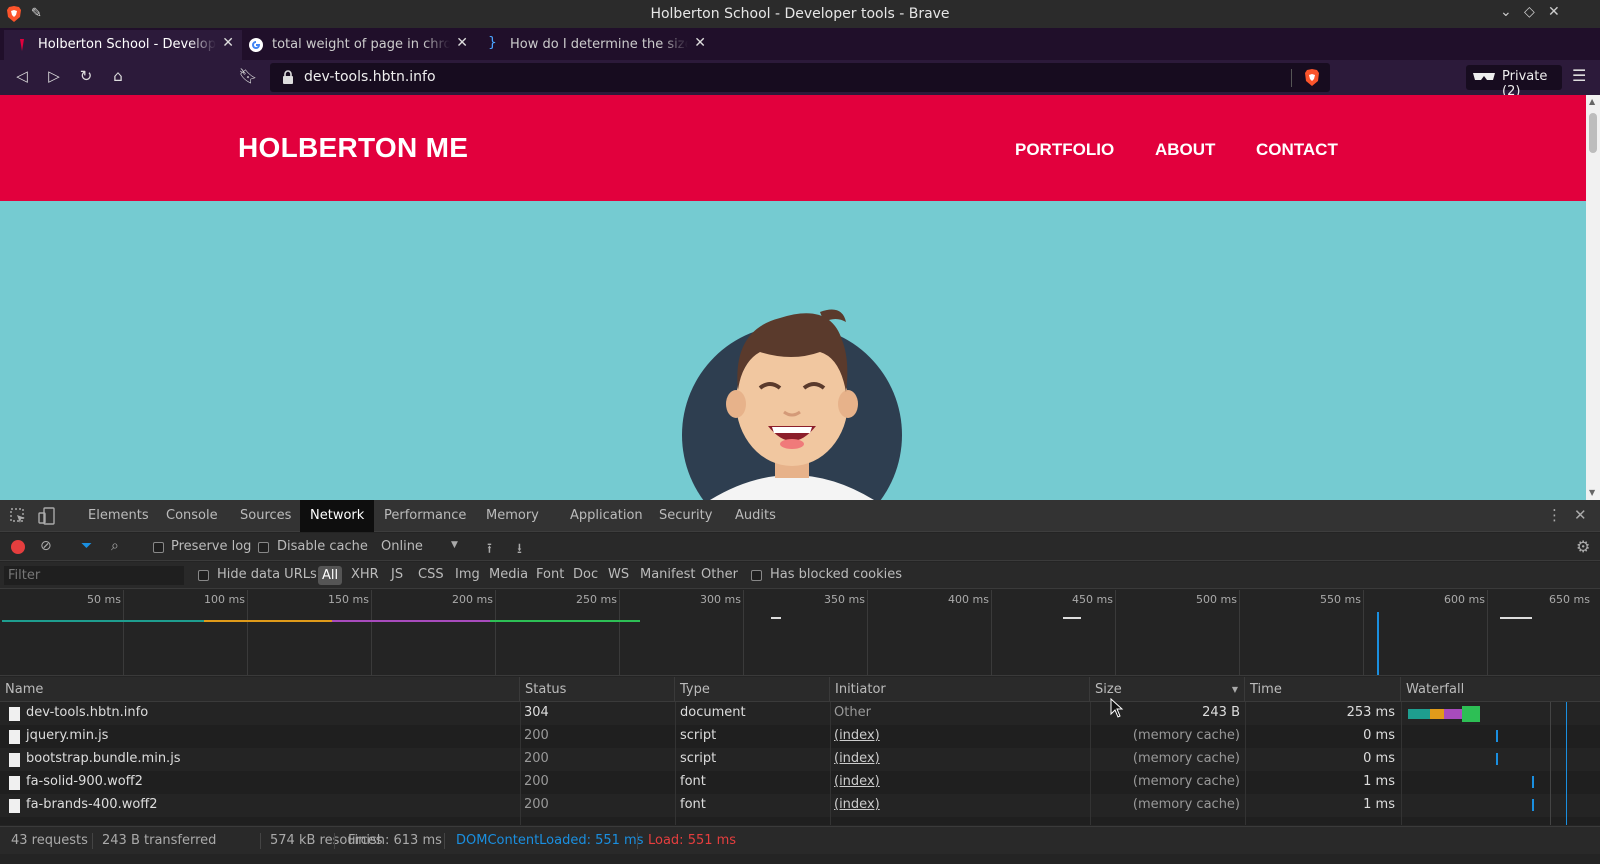  What do you see at coordinates (47, 516) in the screenshot?
I see `device-toolbar-icon` at bounding box center [47, 516].